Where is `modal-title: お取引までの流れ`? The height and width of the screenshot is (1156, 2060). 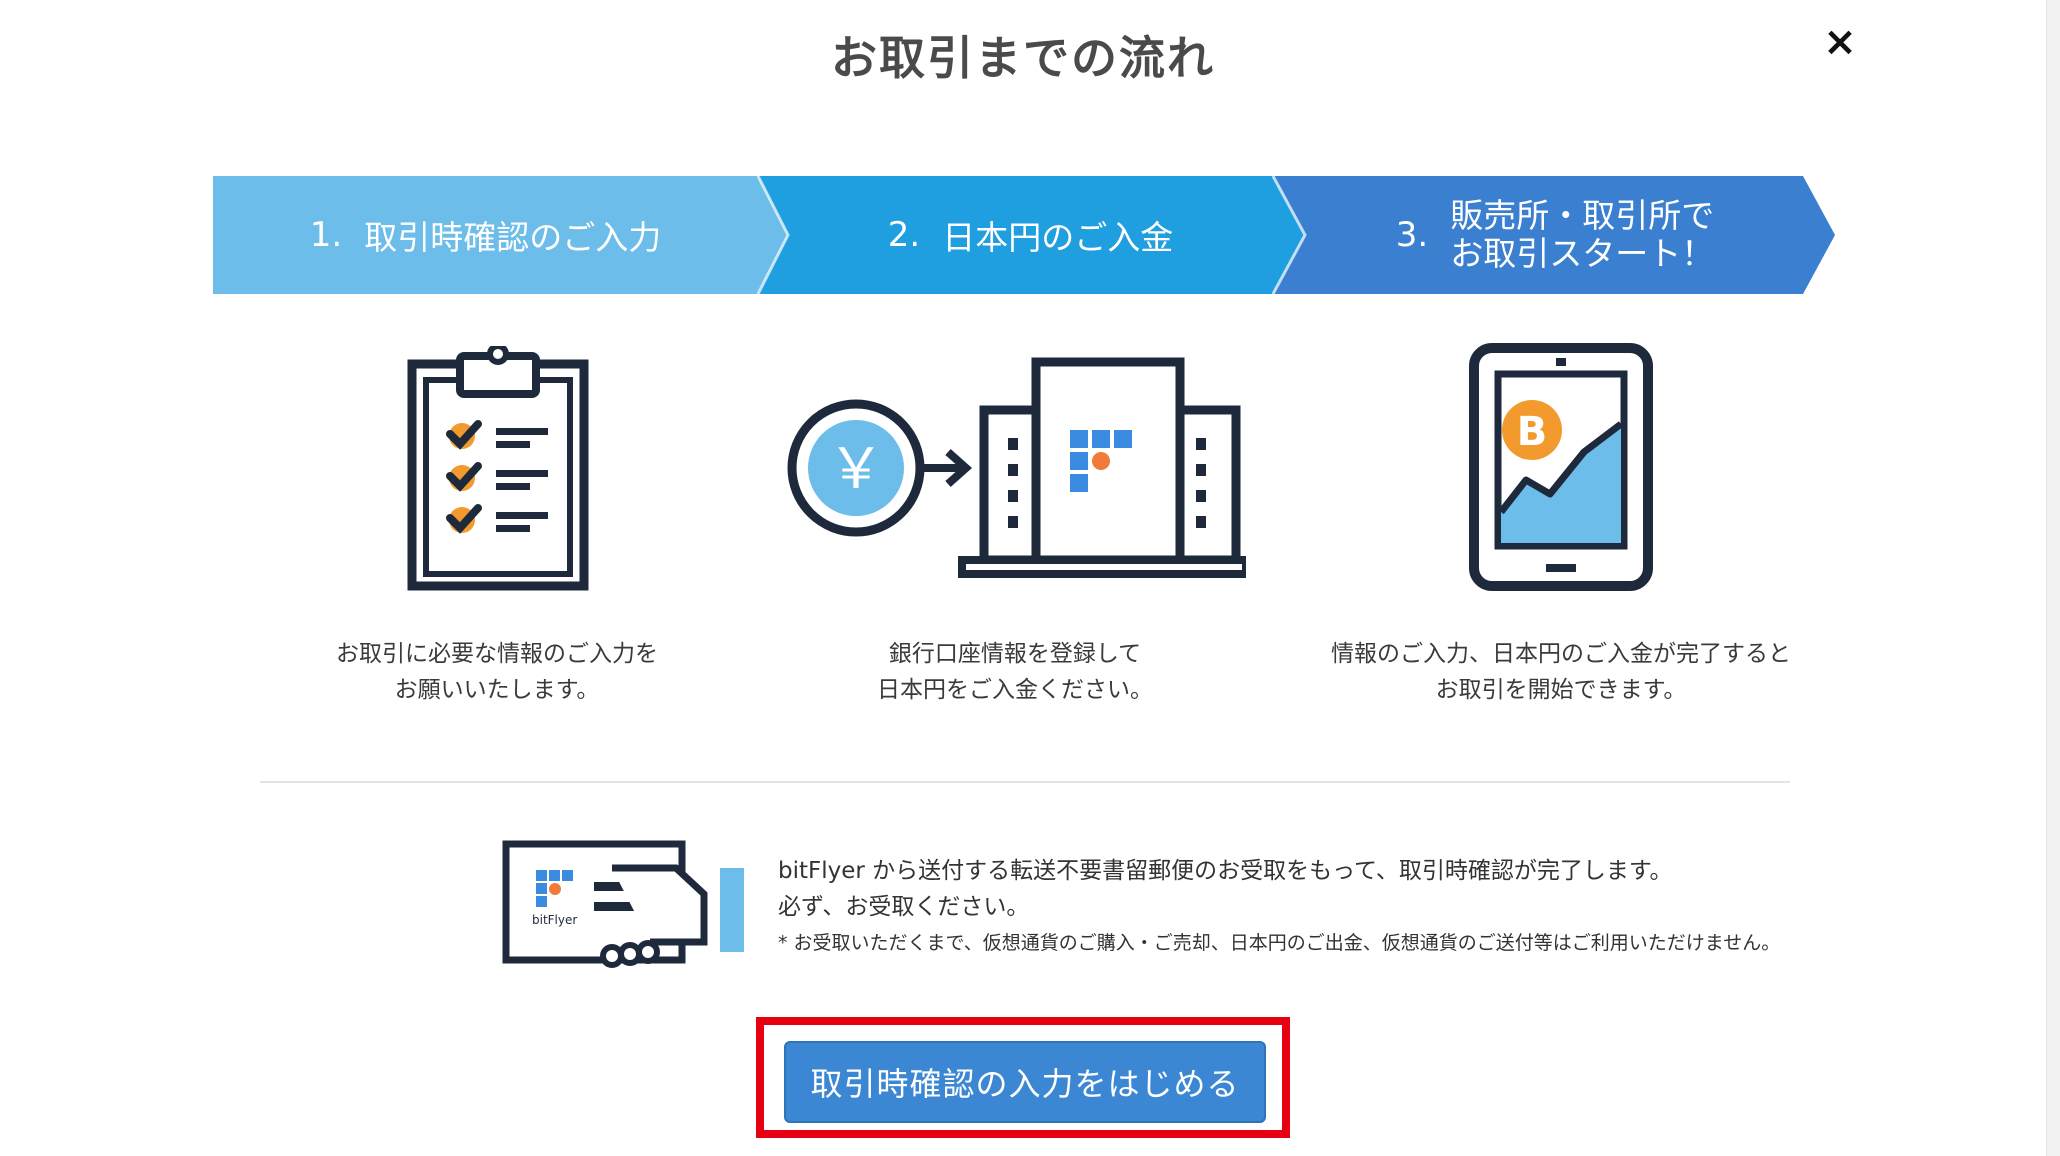
modal-title: お取引までの流れ is located at coordinates (1023, 58).